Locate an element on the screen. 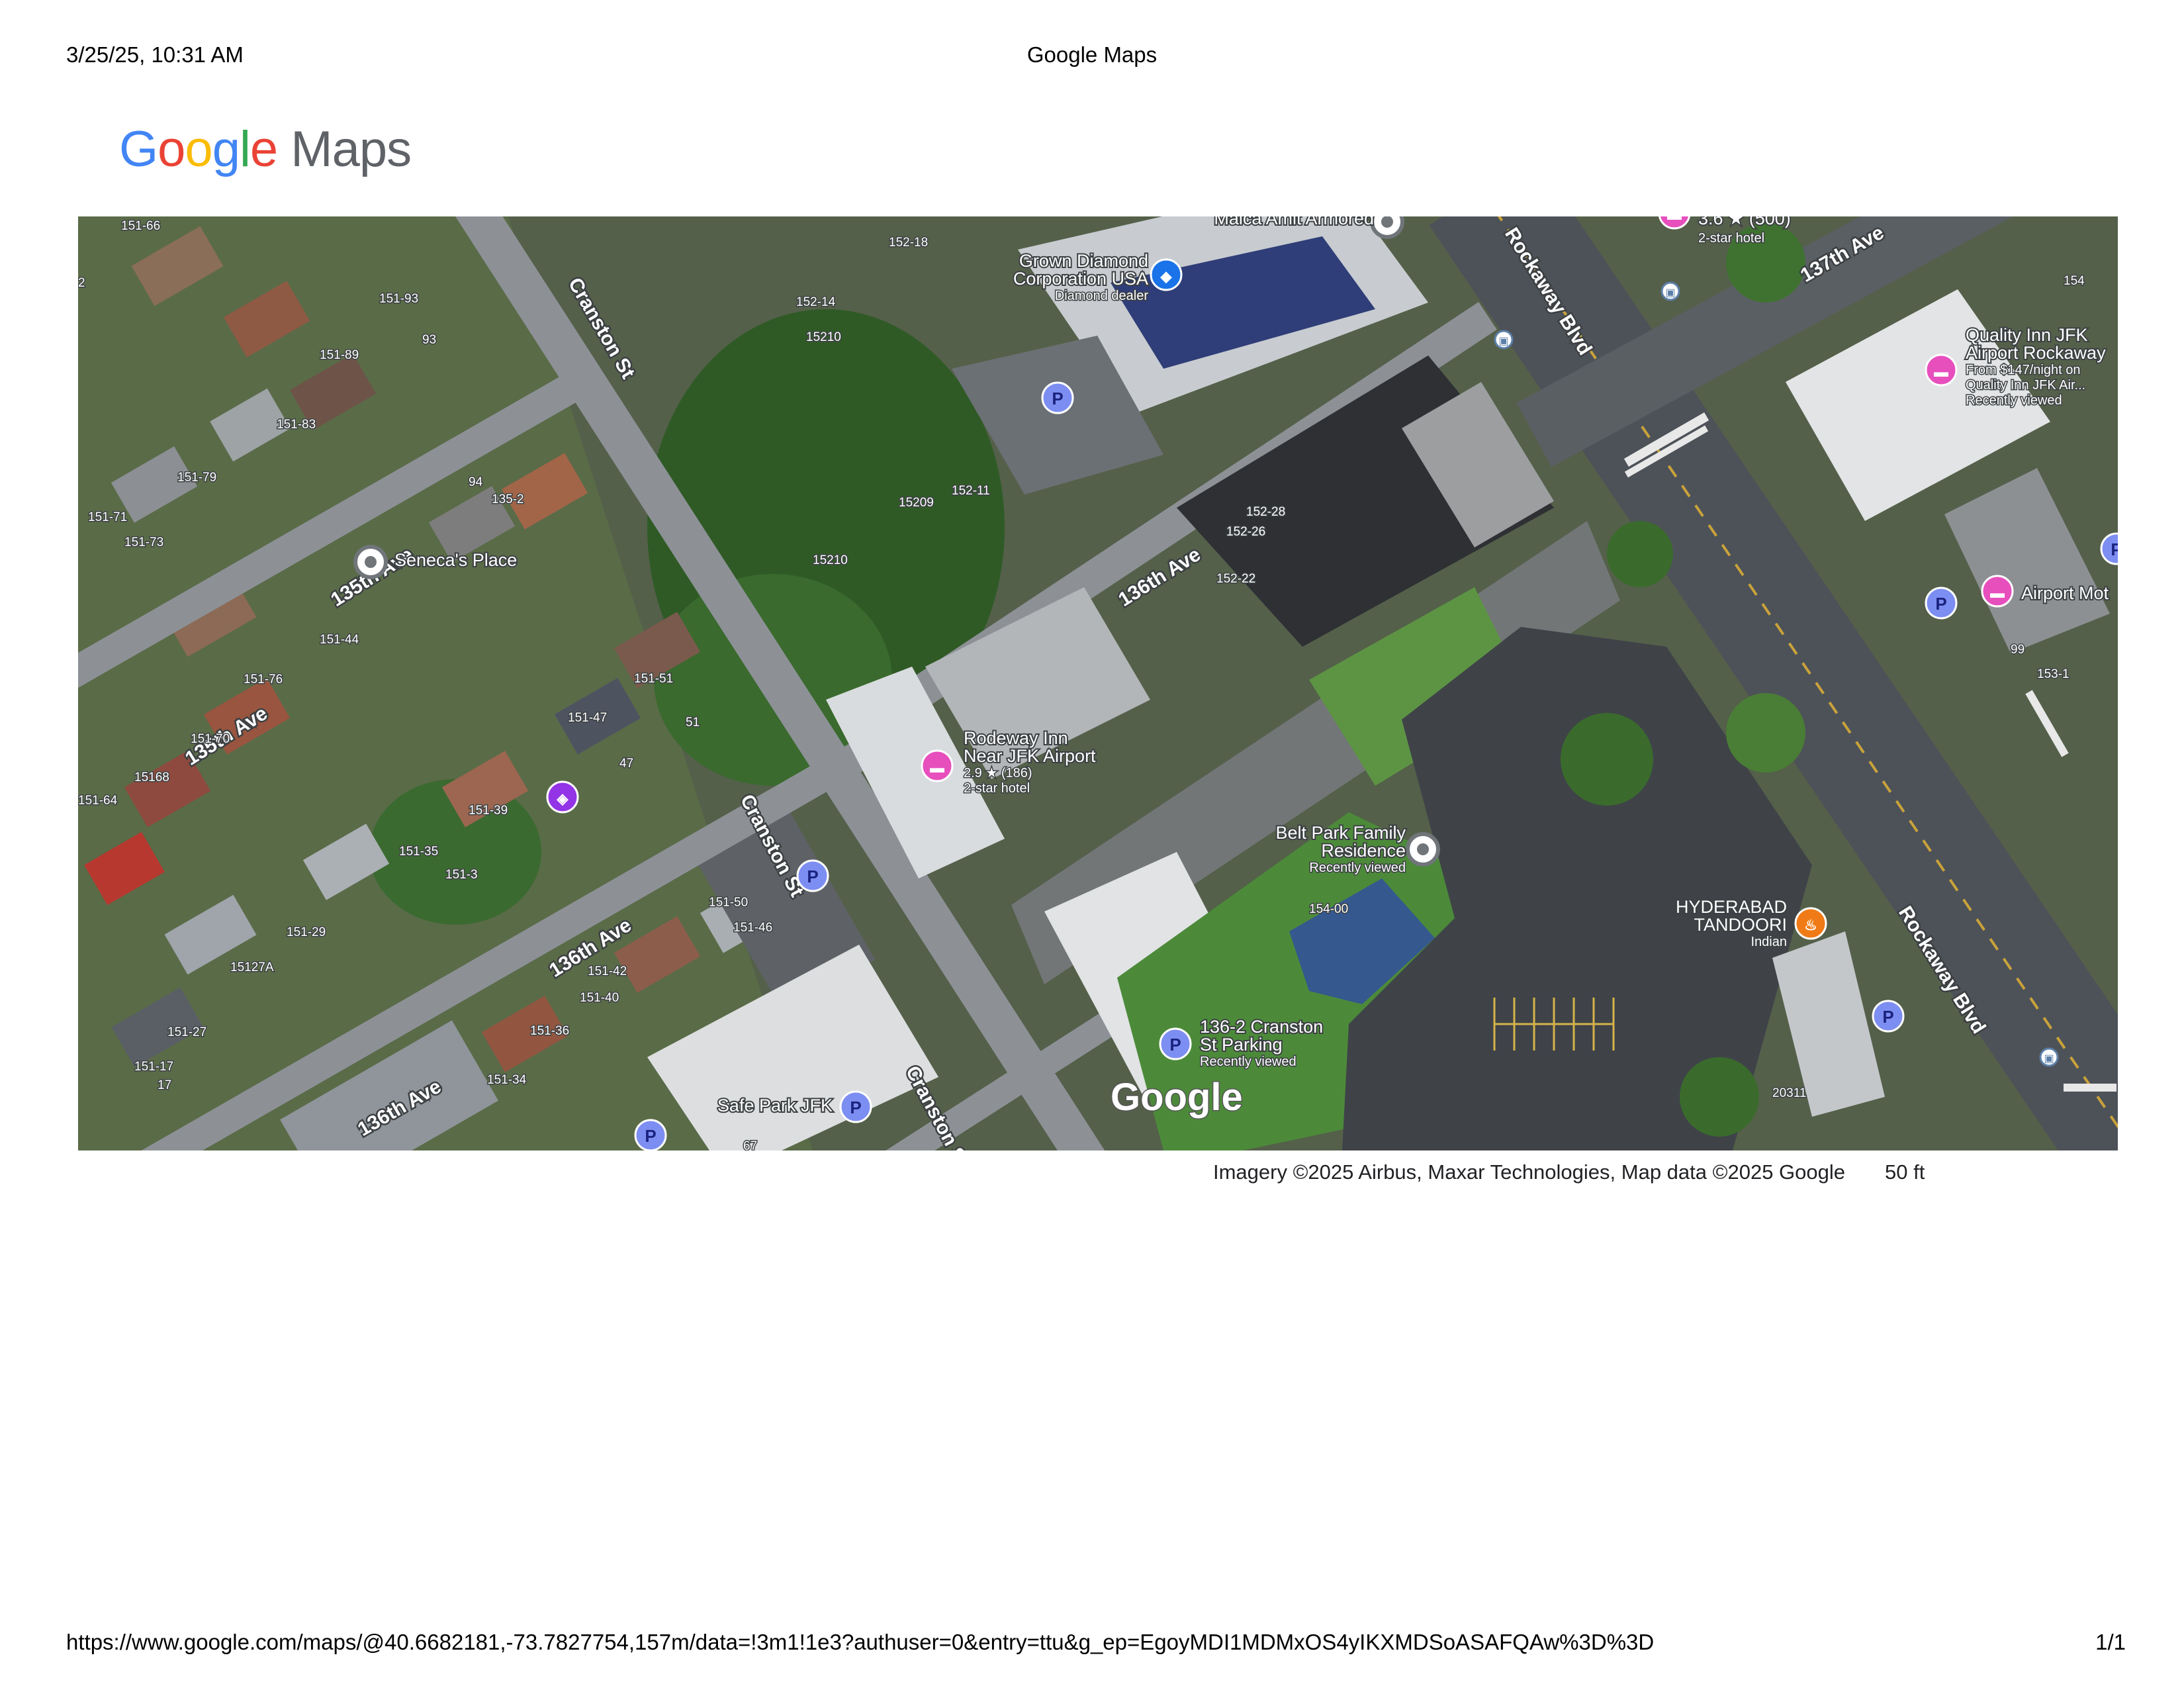 This screenshot has height=1688, width=2184. house-number: 154-00 is located at coordinates (1328, 909).